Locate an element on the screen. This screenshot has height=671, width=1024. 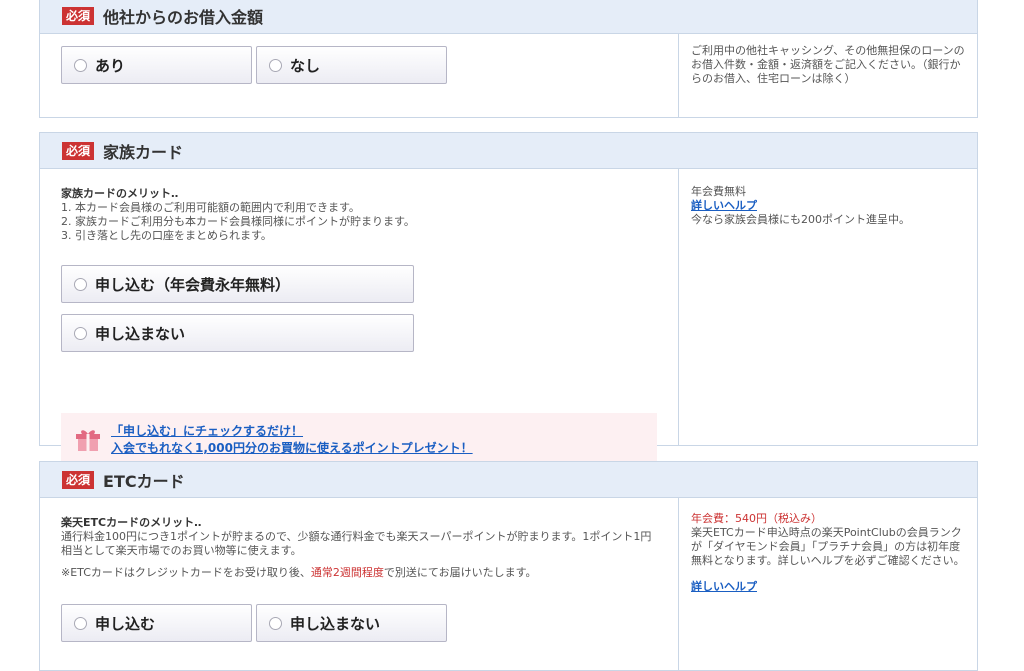
radio-label: なし is located at coordinates (305, 65).